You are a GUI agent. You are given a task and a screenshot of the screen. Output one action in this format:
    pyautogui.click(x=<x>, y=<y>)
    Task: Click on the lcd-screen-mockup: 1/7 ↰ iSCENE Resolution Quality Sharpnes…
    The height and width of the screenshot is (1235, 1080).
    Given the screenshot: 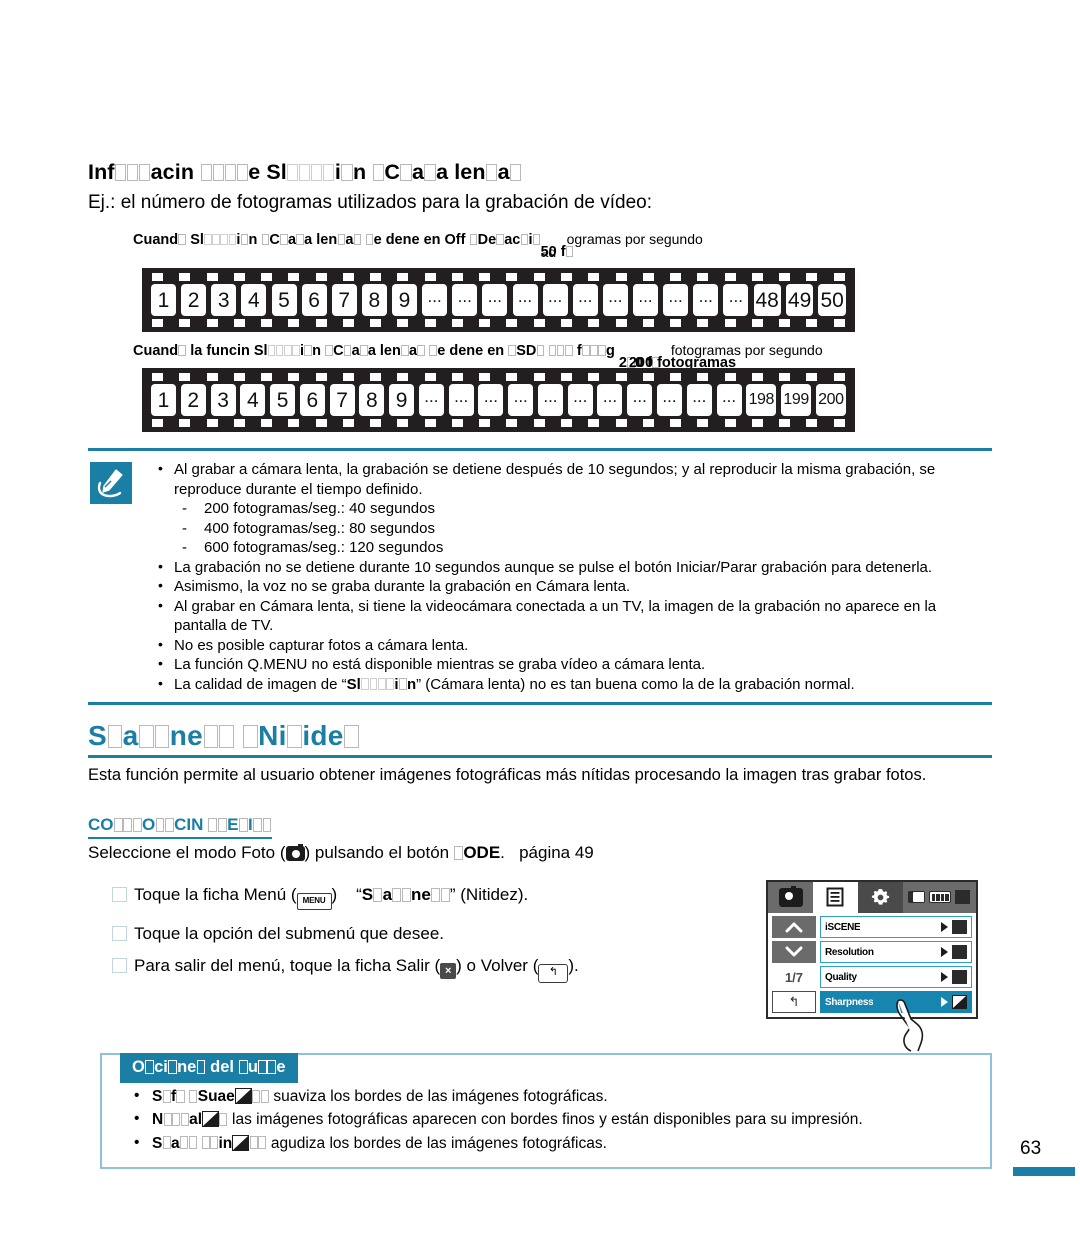 What is the action you would take?
    pyautogui.click(x=872, y=949)
    